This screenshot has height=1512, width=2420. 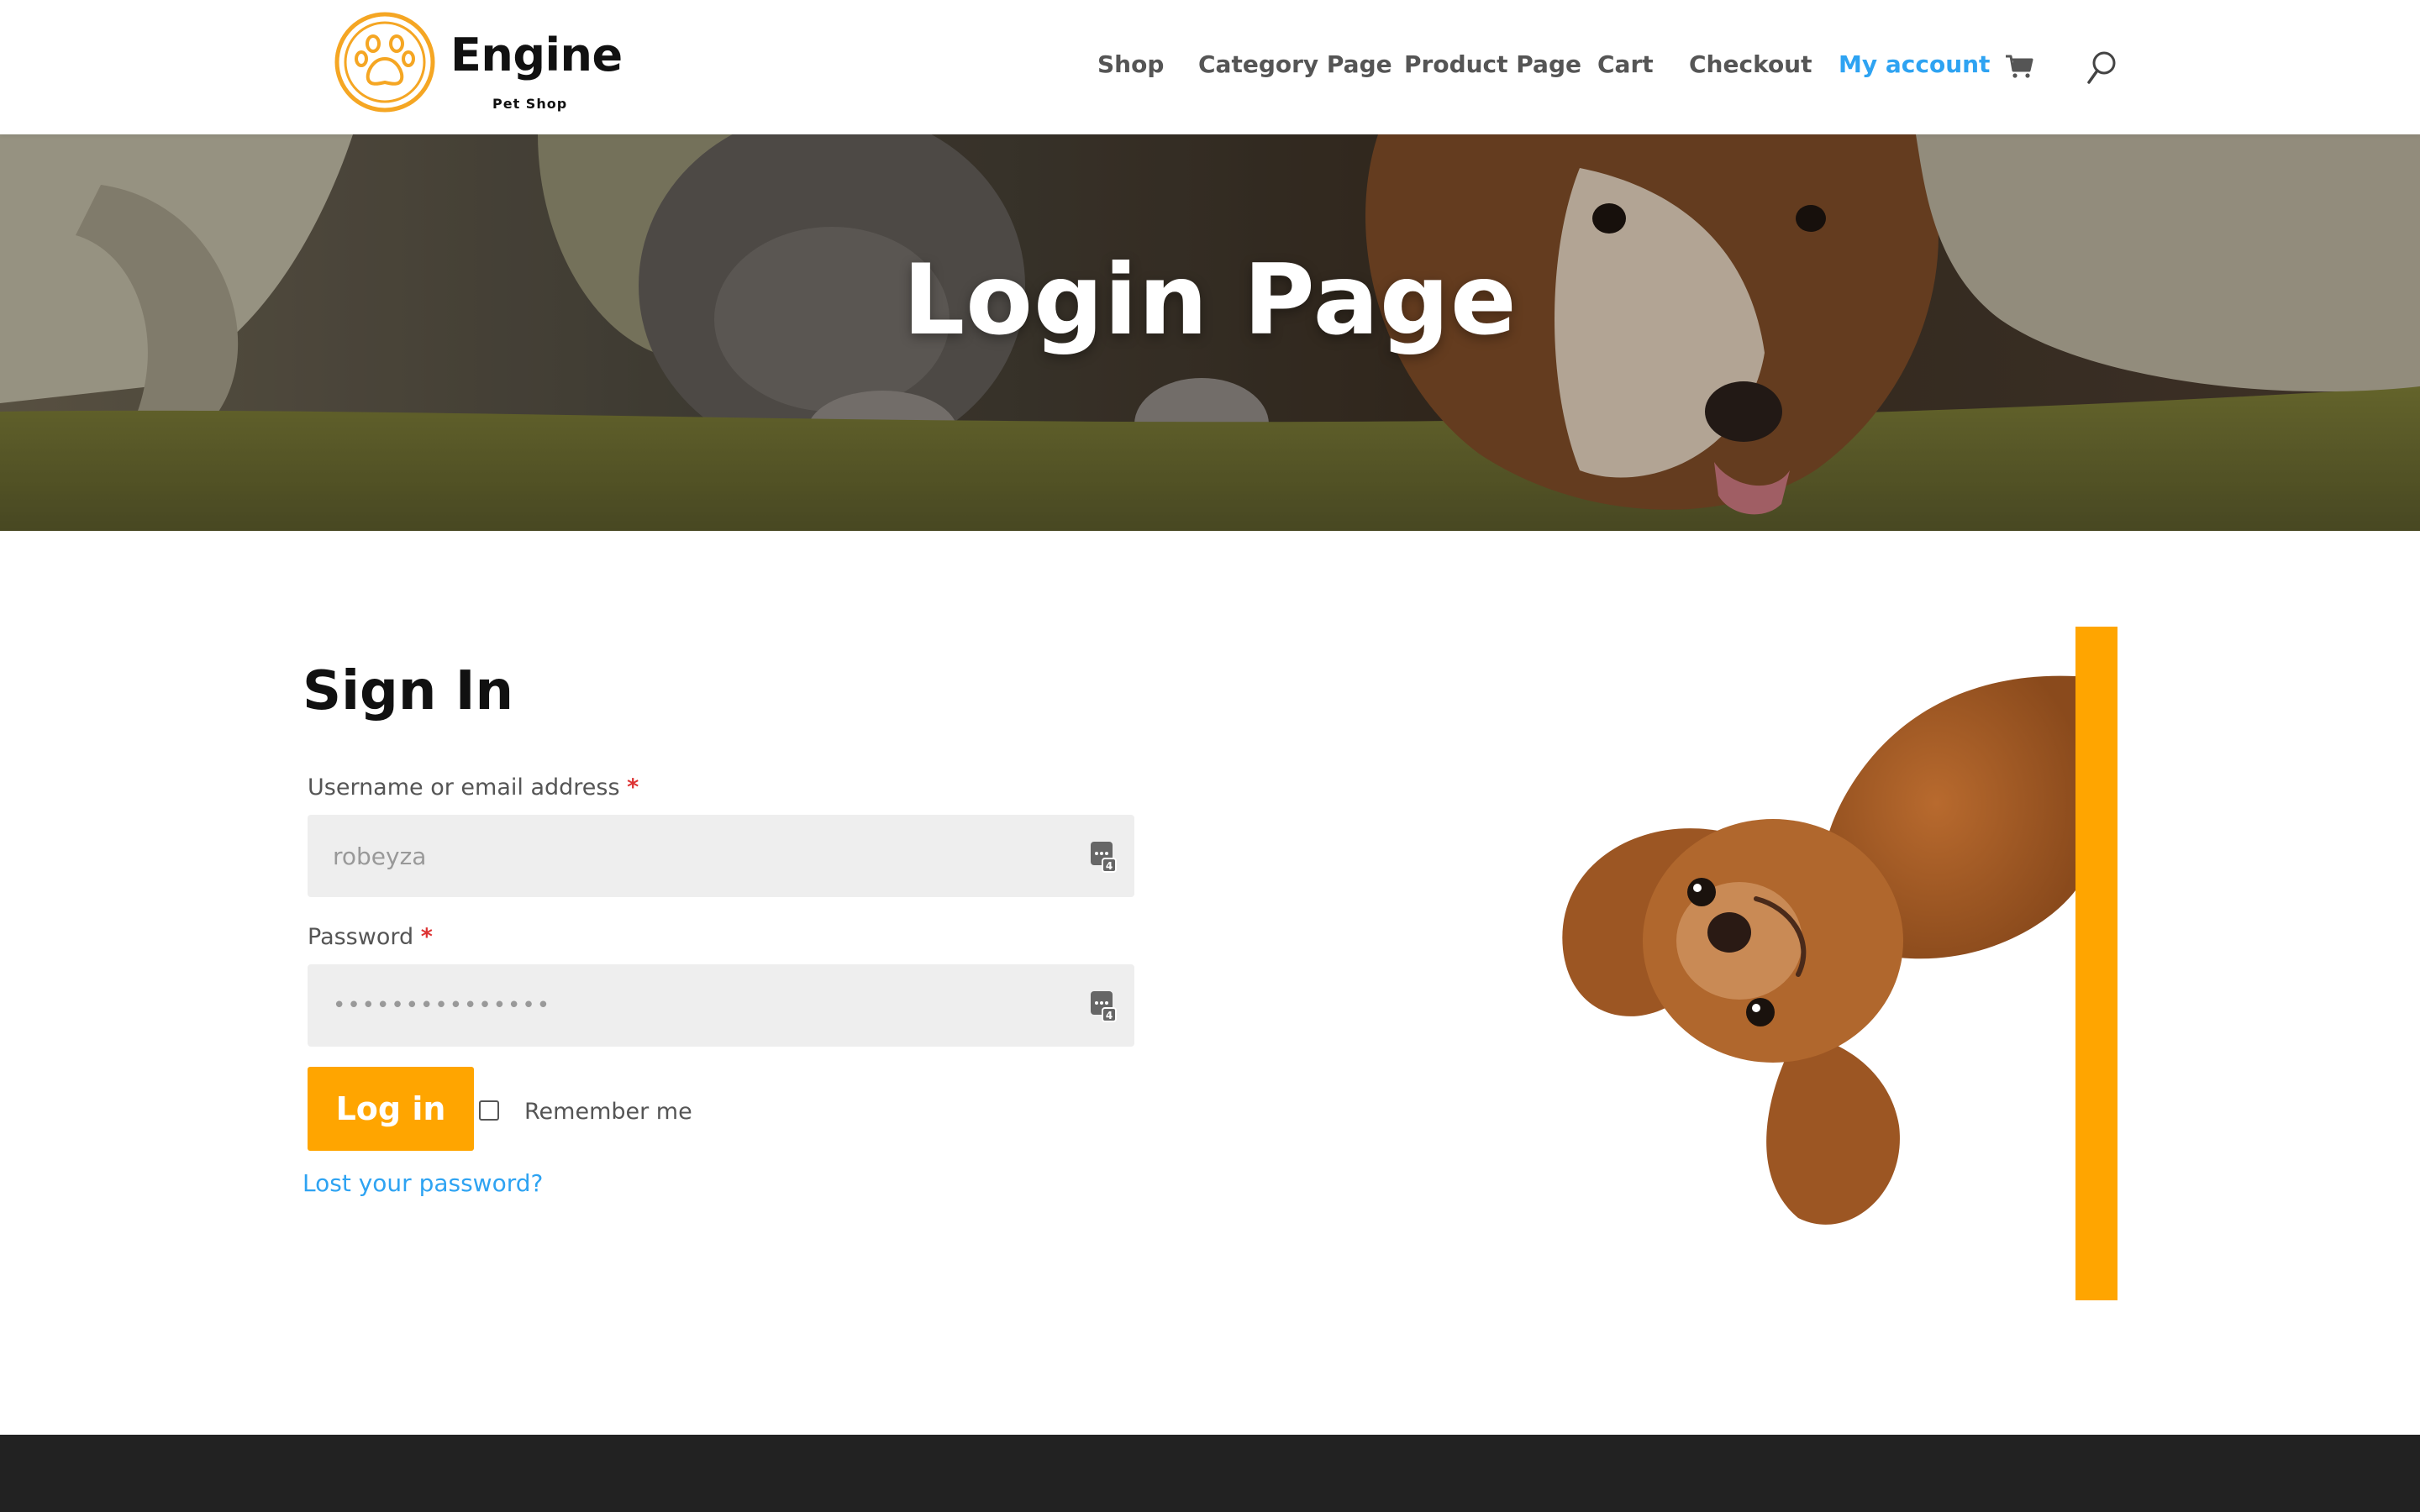 What do you see at coordinates (2096, 963) in the screenshot?
I see `accent-bar` at bounding box center [2096, 963].